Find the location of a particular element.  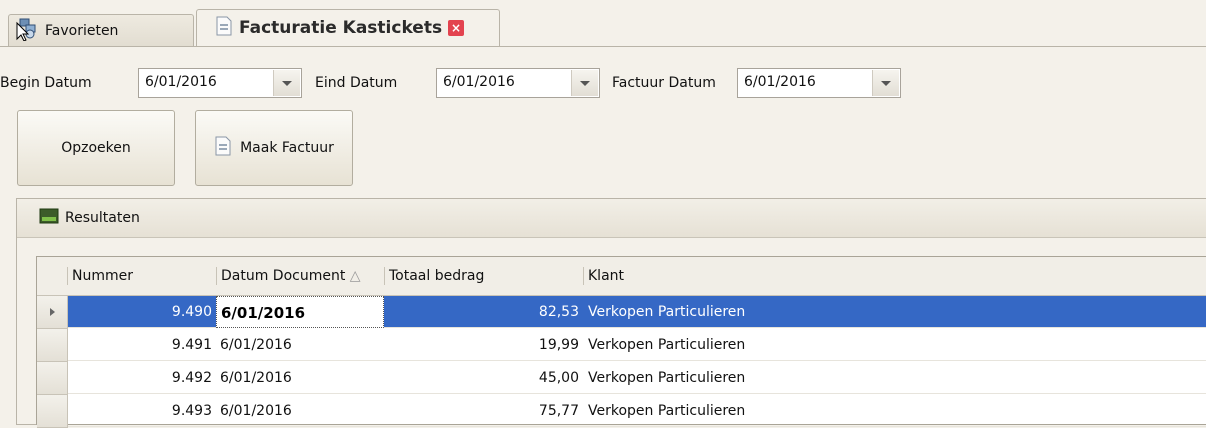

results-title: Resultaten is located at coordinates (102, 218).